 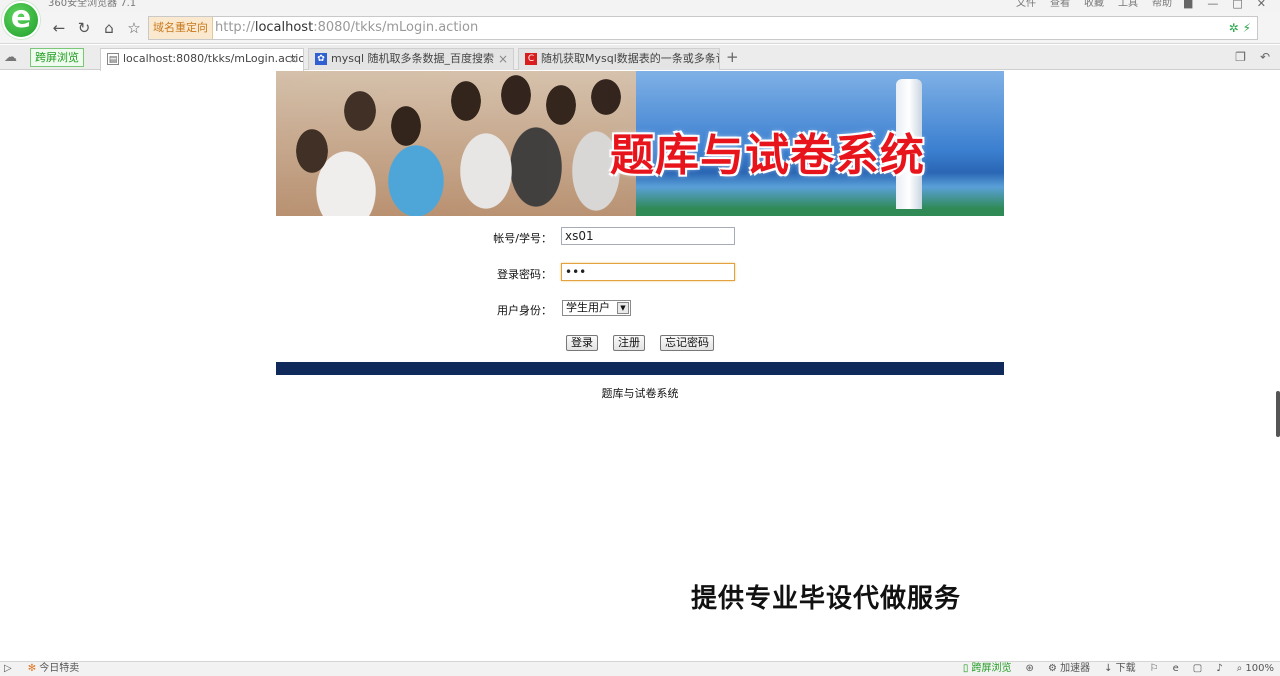 What do you see at coordinates (1265, 57) in the screenshot?
I see `undo-close-icon: ↶` at bounding box center [1265, 57].